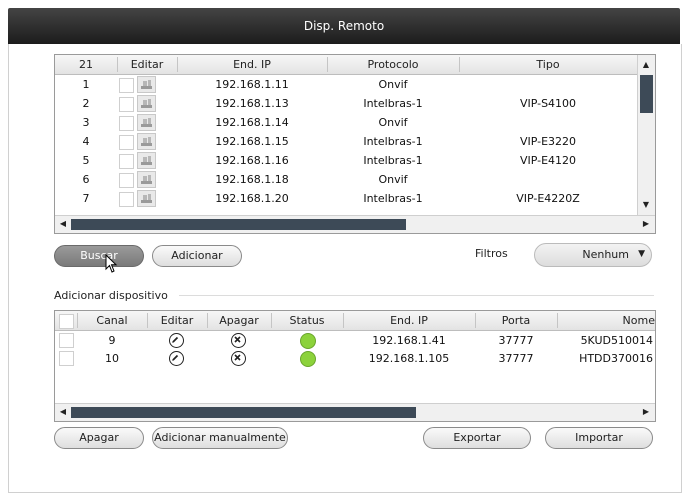 The height and width of the screenshot is (500, 688). Describe the element at coordinates (346, 179) in the screenshot. I see `table-row: 6 192.168.1.18 Onvif` at that location.